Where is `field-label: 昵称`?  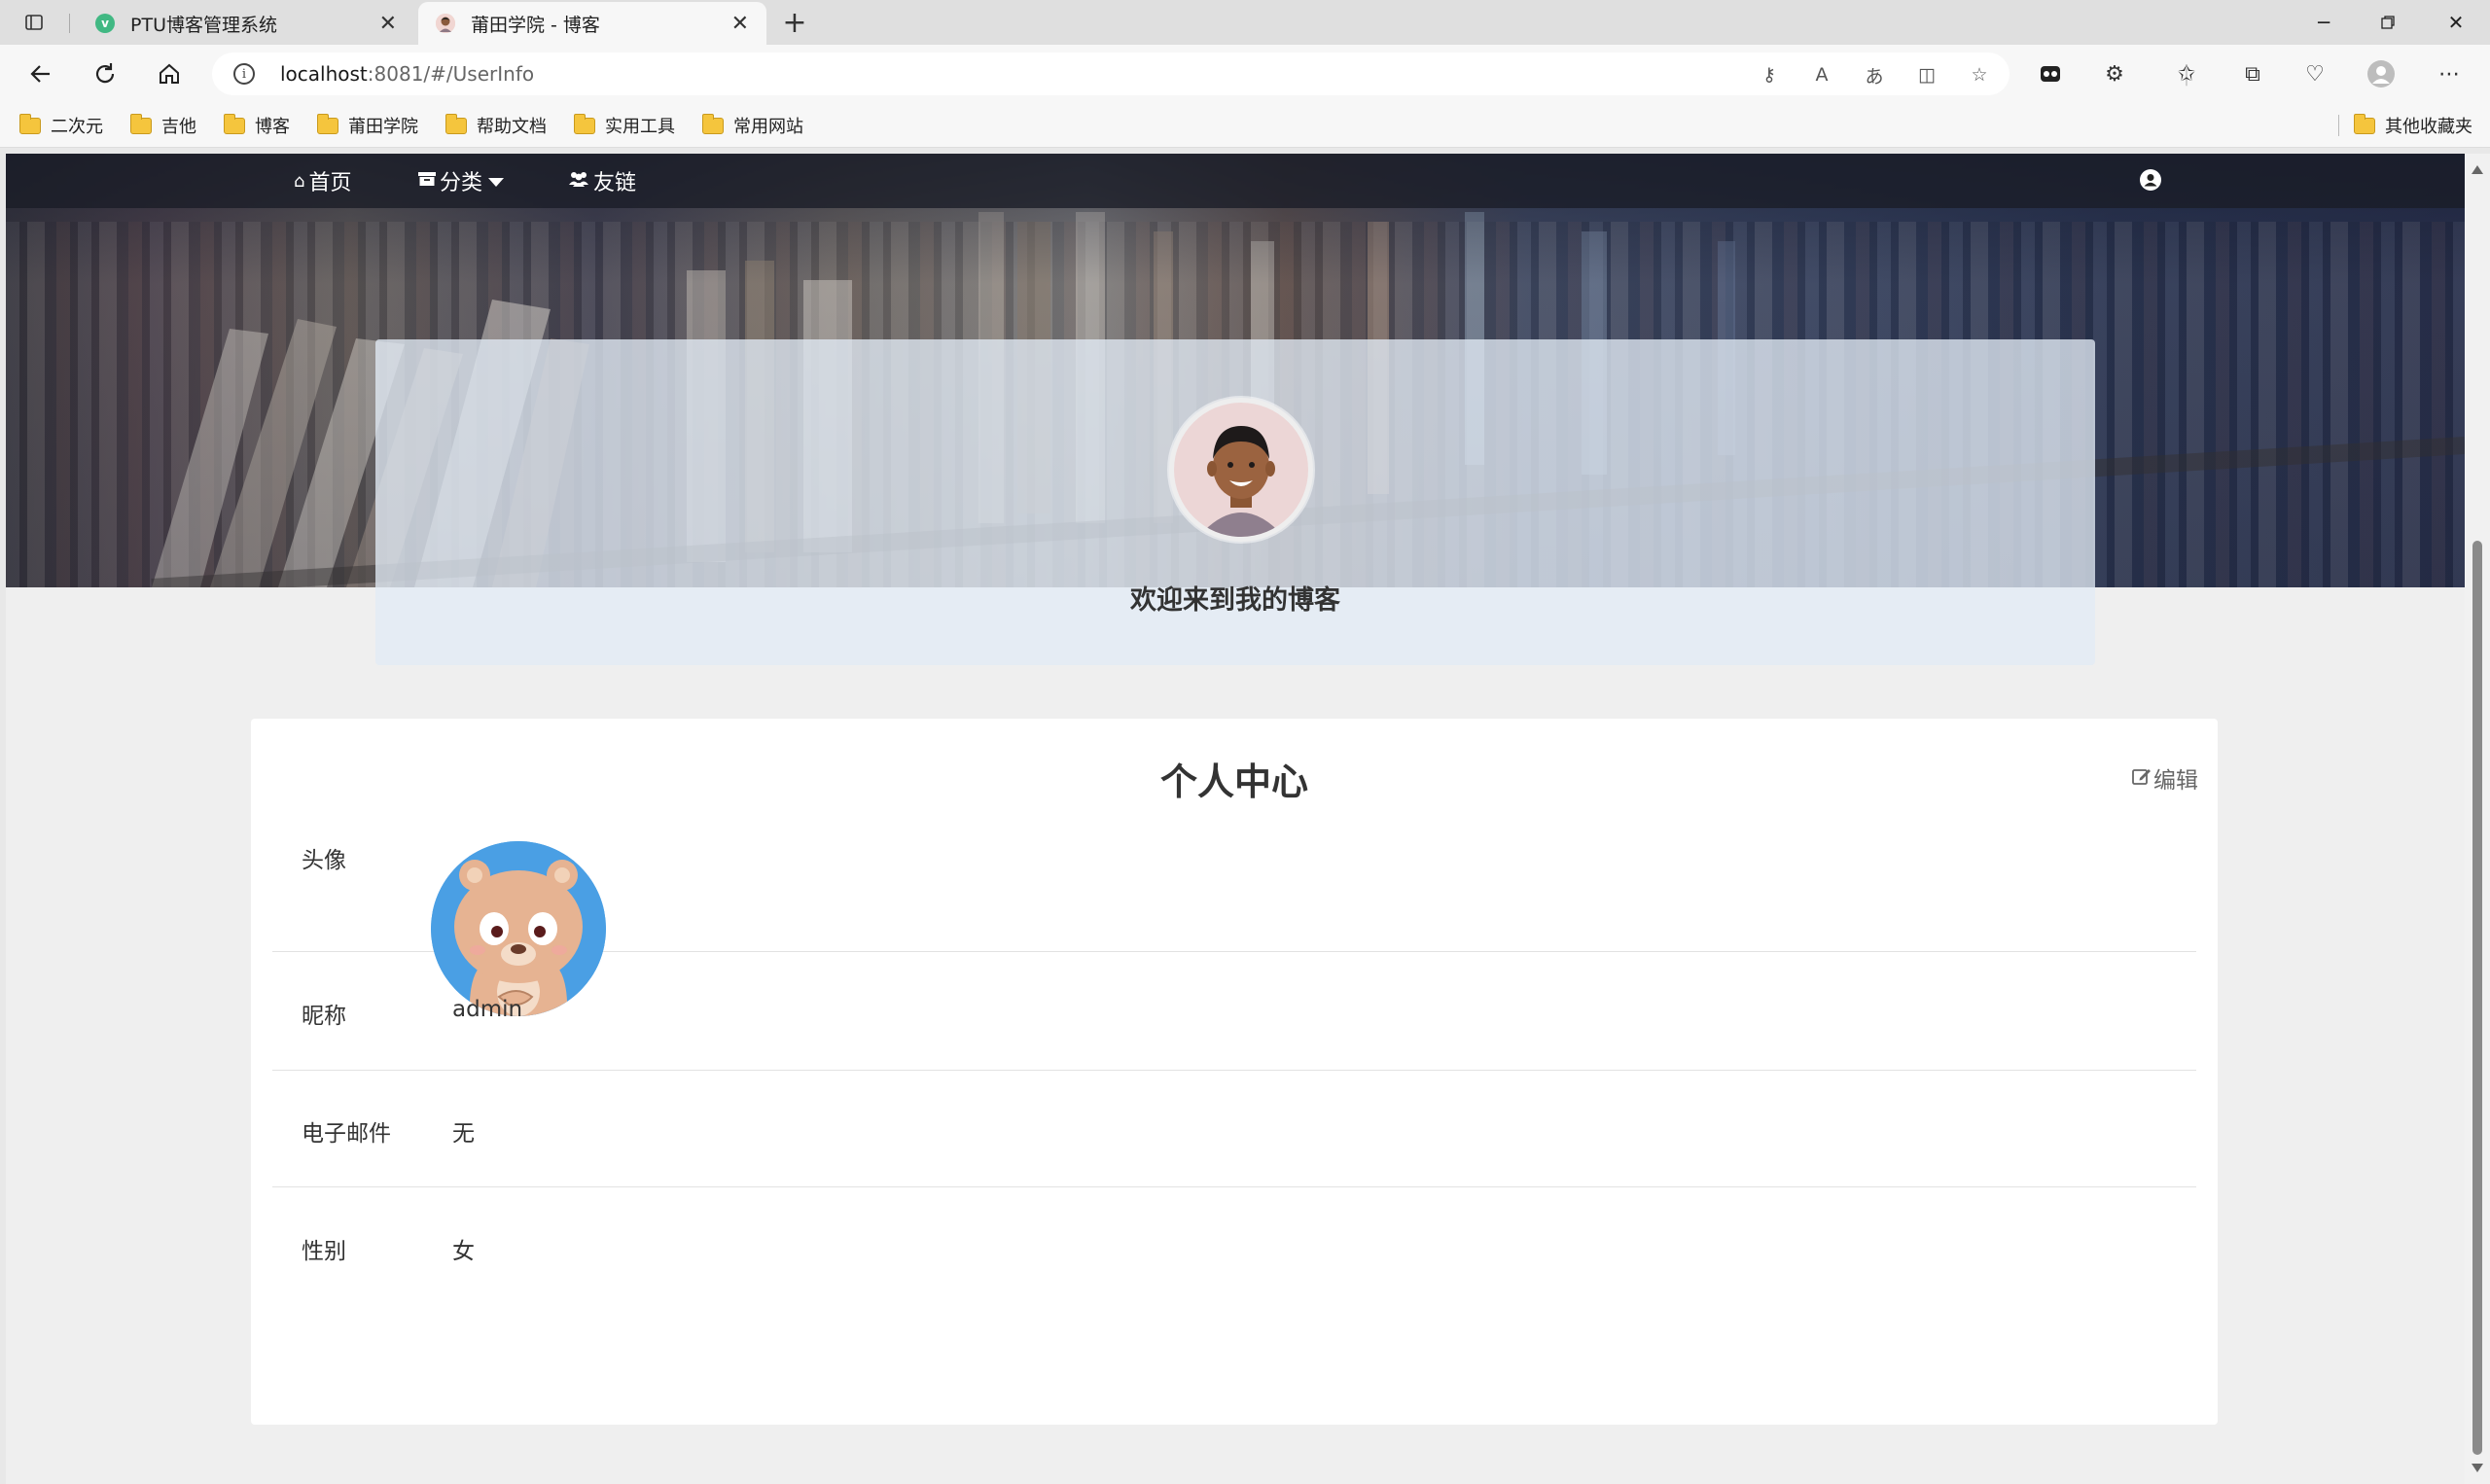
field-label: 昵称 is located at coordinates (324, 1017).